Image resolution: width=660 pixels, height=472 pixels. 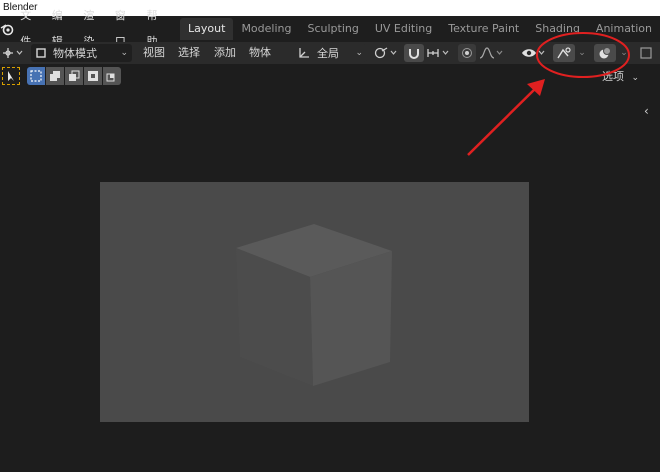 What do you see at coordinates (504, 119) in the screenshot?
I see `annotation-arrow-line` at bounding box center [504, 119].